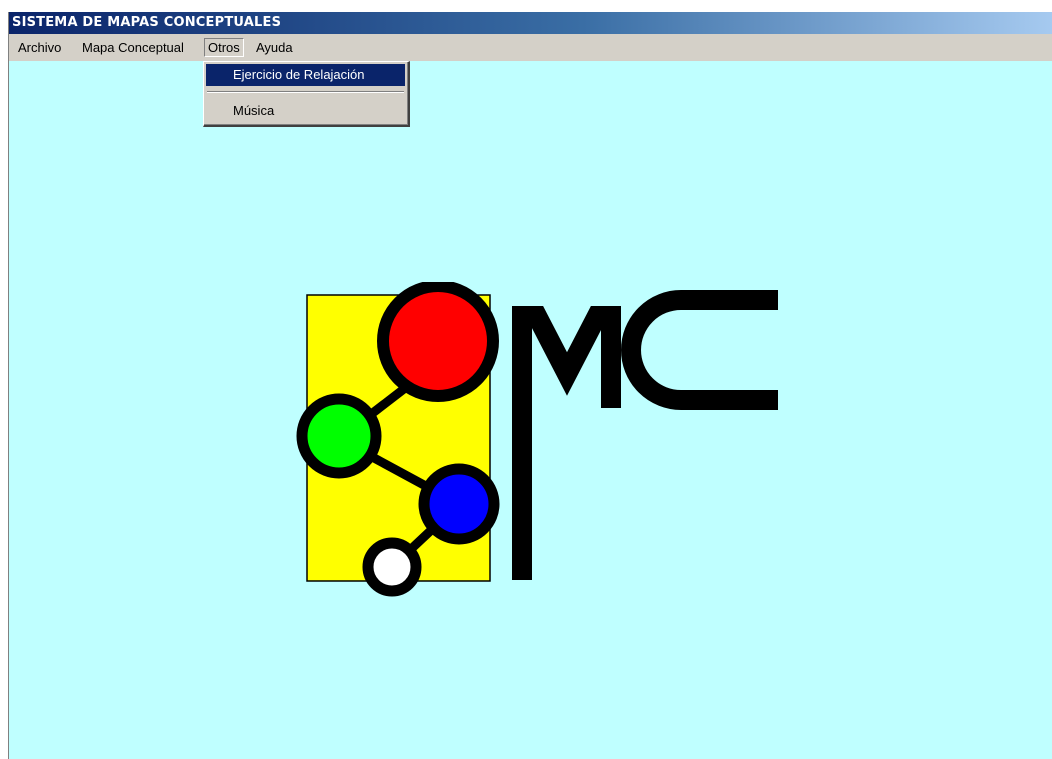 Image resolution: width=1052 pixels, height=759 pixels. I want to click on menu-item-musica: Música, so click(305, 111).